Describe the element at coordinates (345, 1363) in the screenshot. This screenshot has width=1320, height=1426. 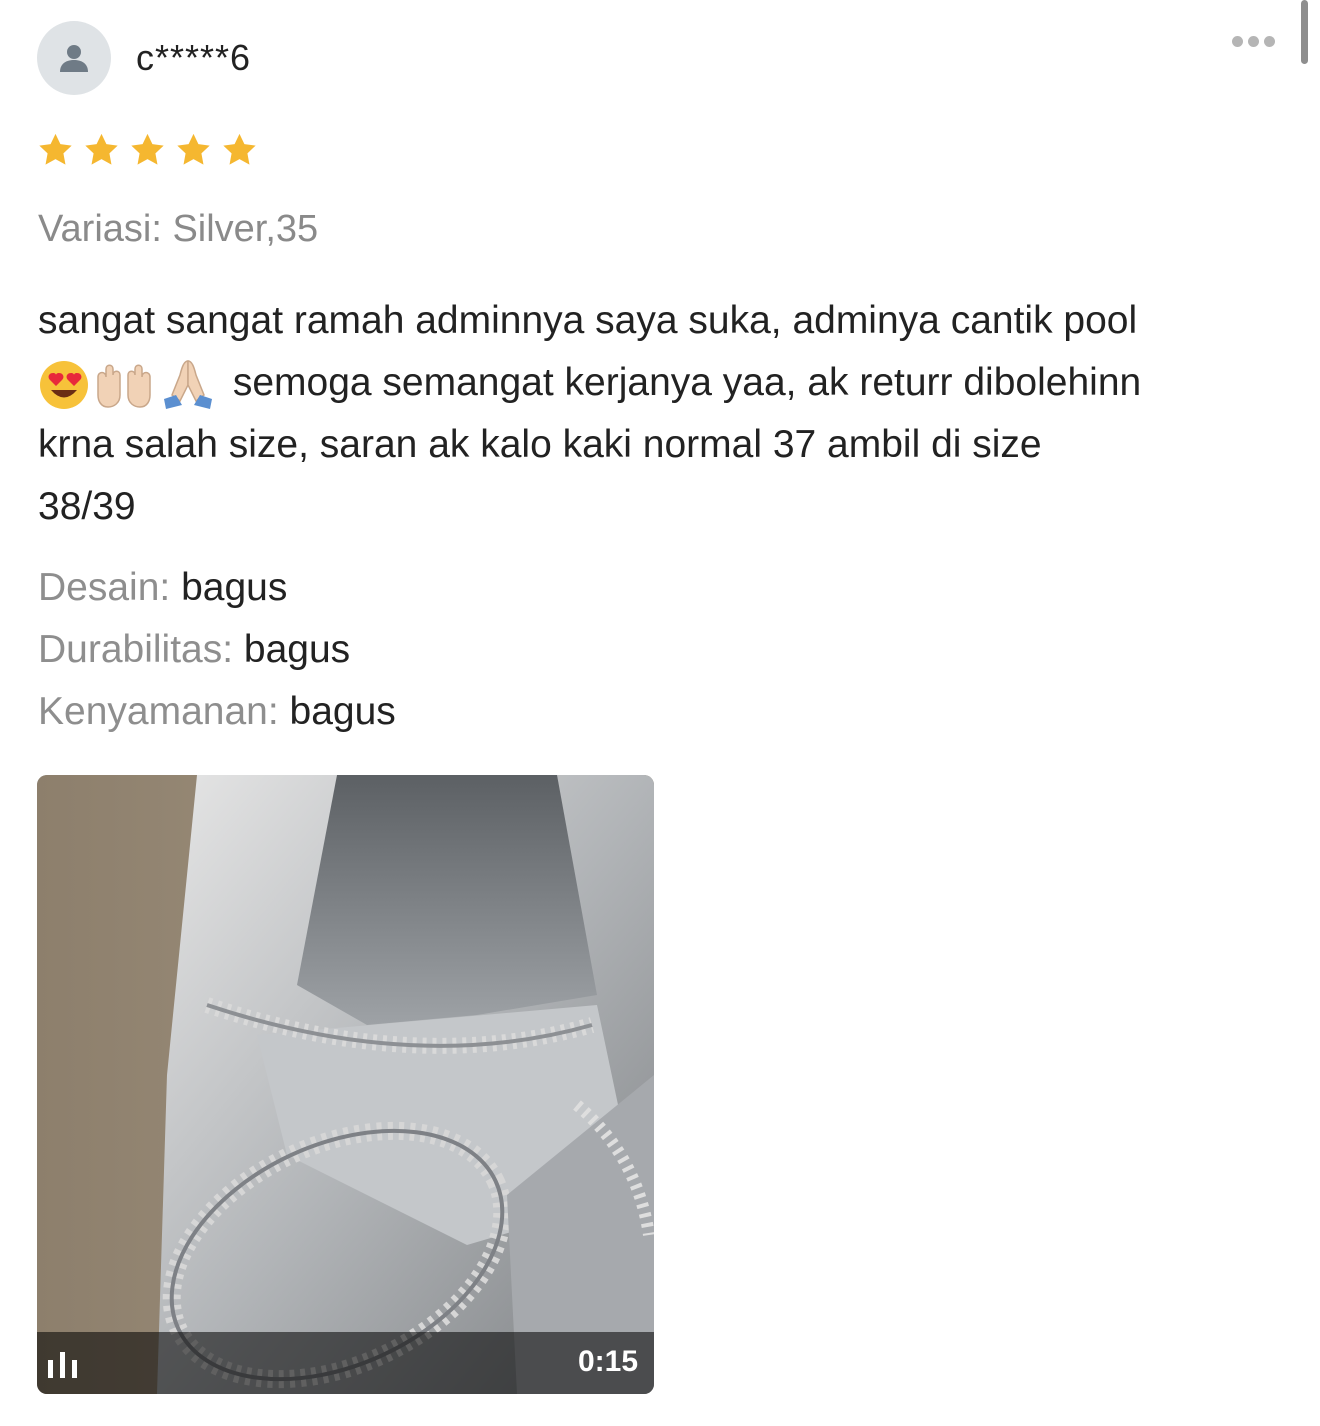
I see `video-info-bar: 0:15` at that location.